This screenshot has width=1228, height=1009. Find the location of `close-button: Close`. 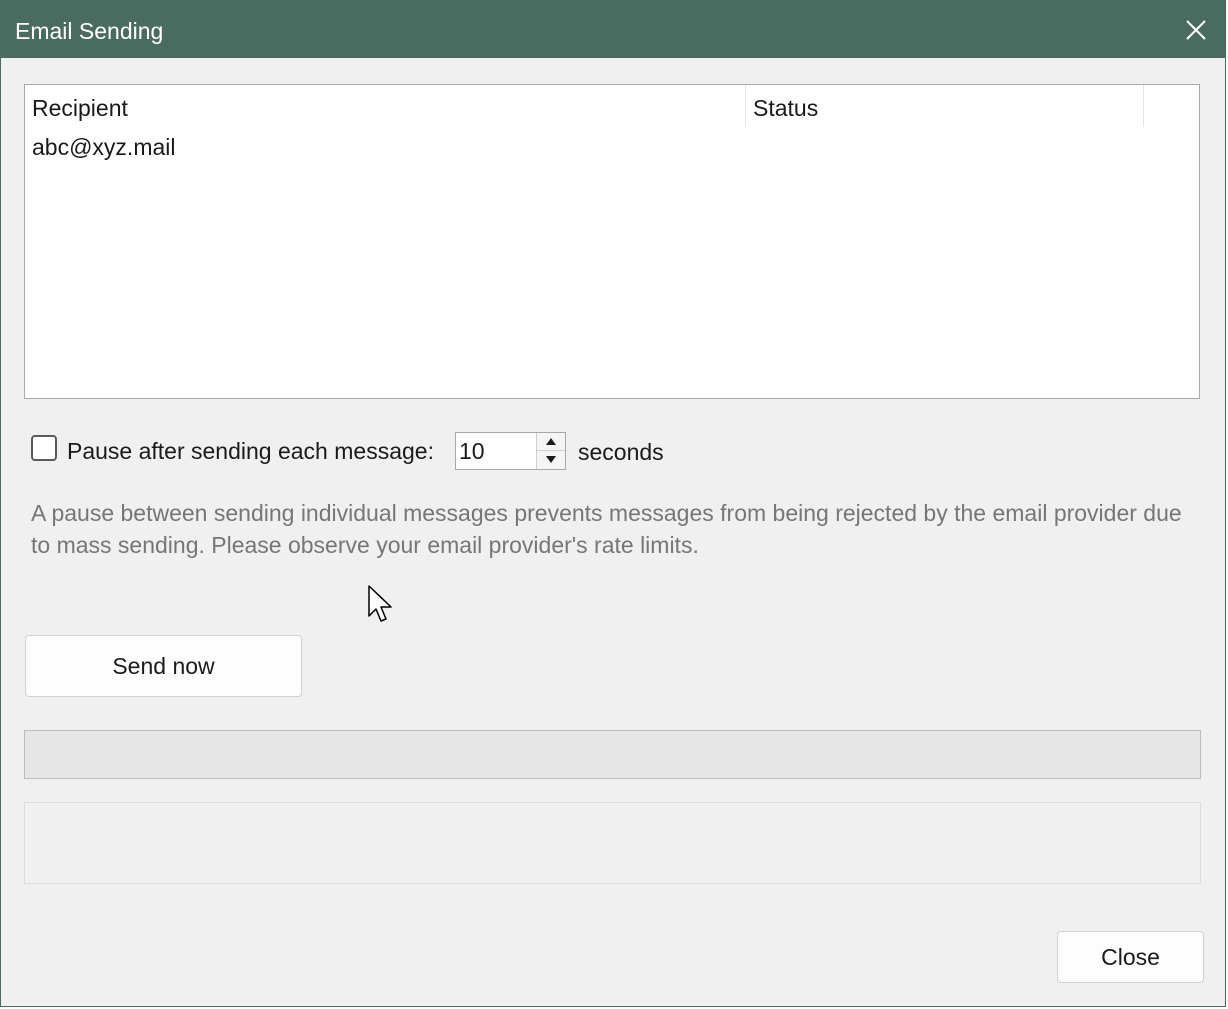

close-button: Close is located at coordinates (1130, 957).